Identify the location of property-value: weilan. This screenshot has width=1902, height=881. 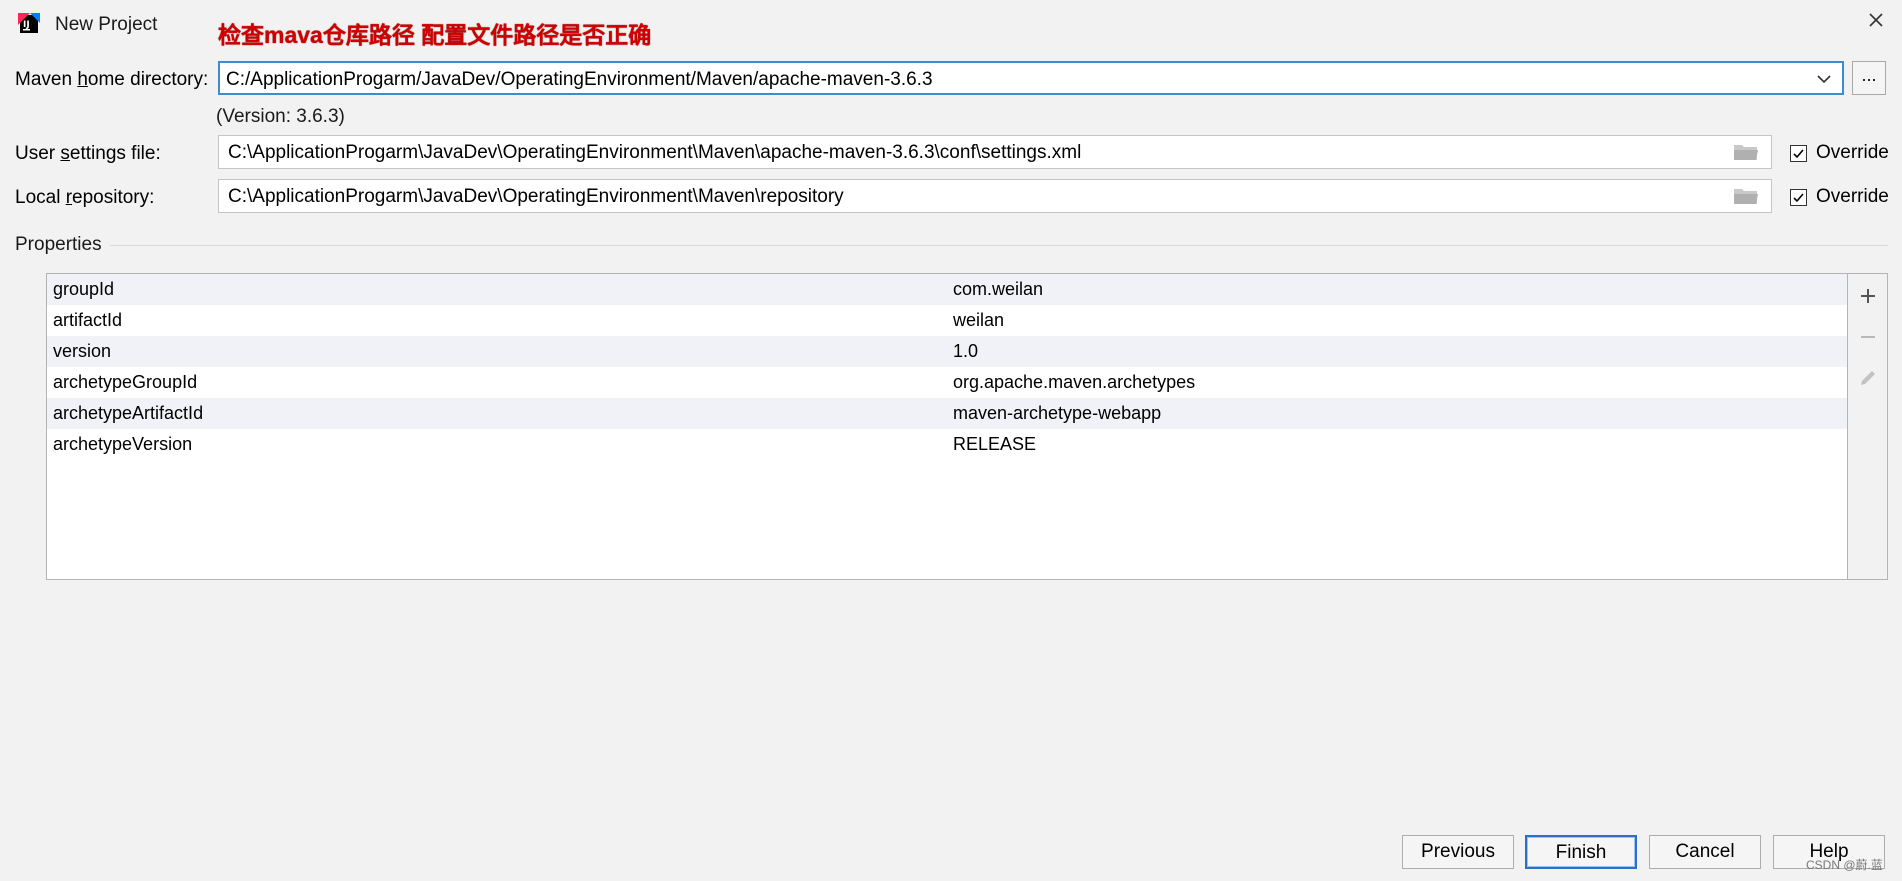
(979, 320).